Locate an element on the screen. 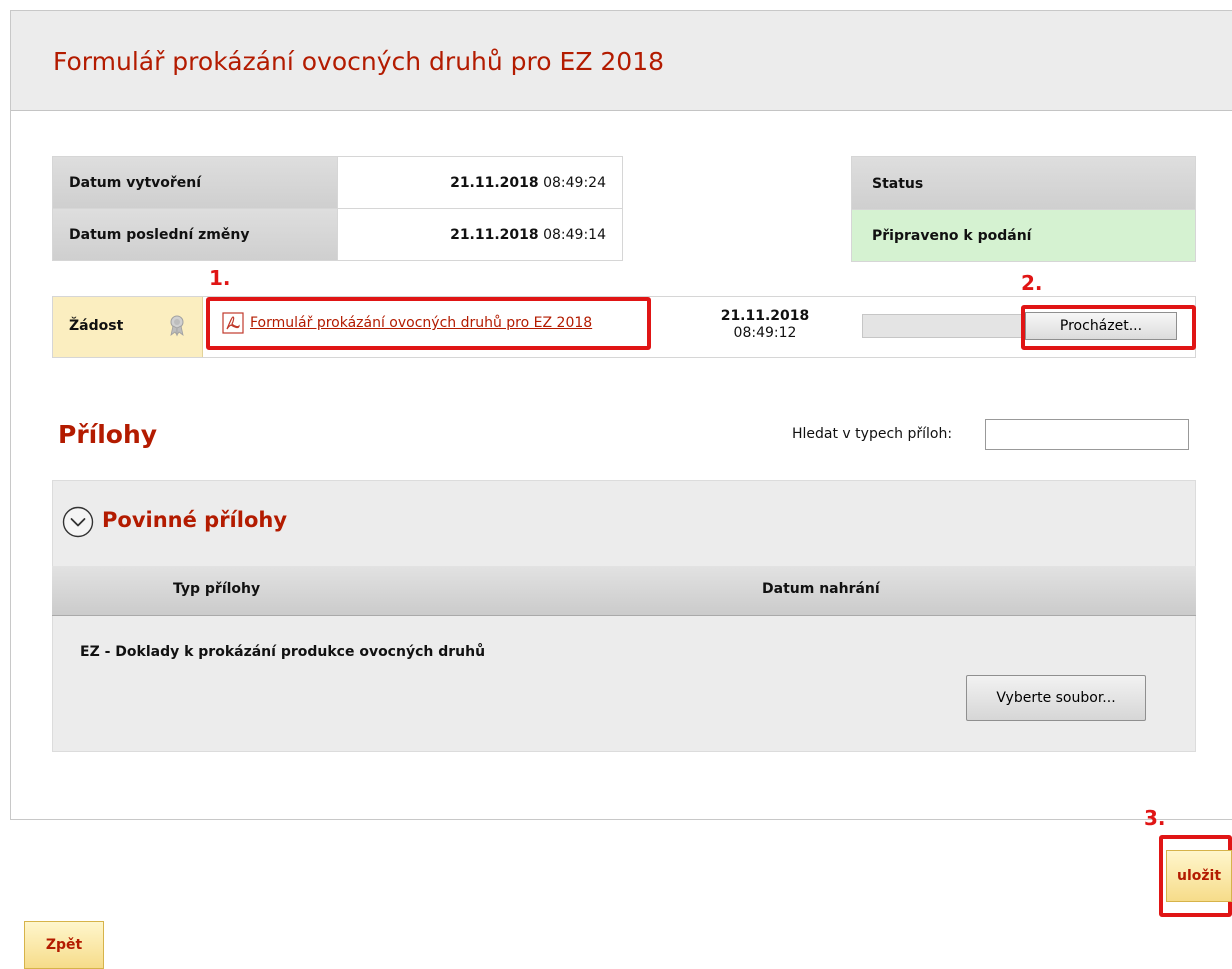  created-value: 21.11.2018 08:49:24 is located at coordinates (480, 182).